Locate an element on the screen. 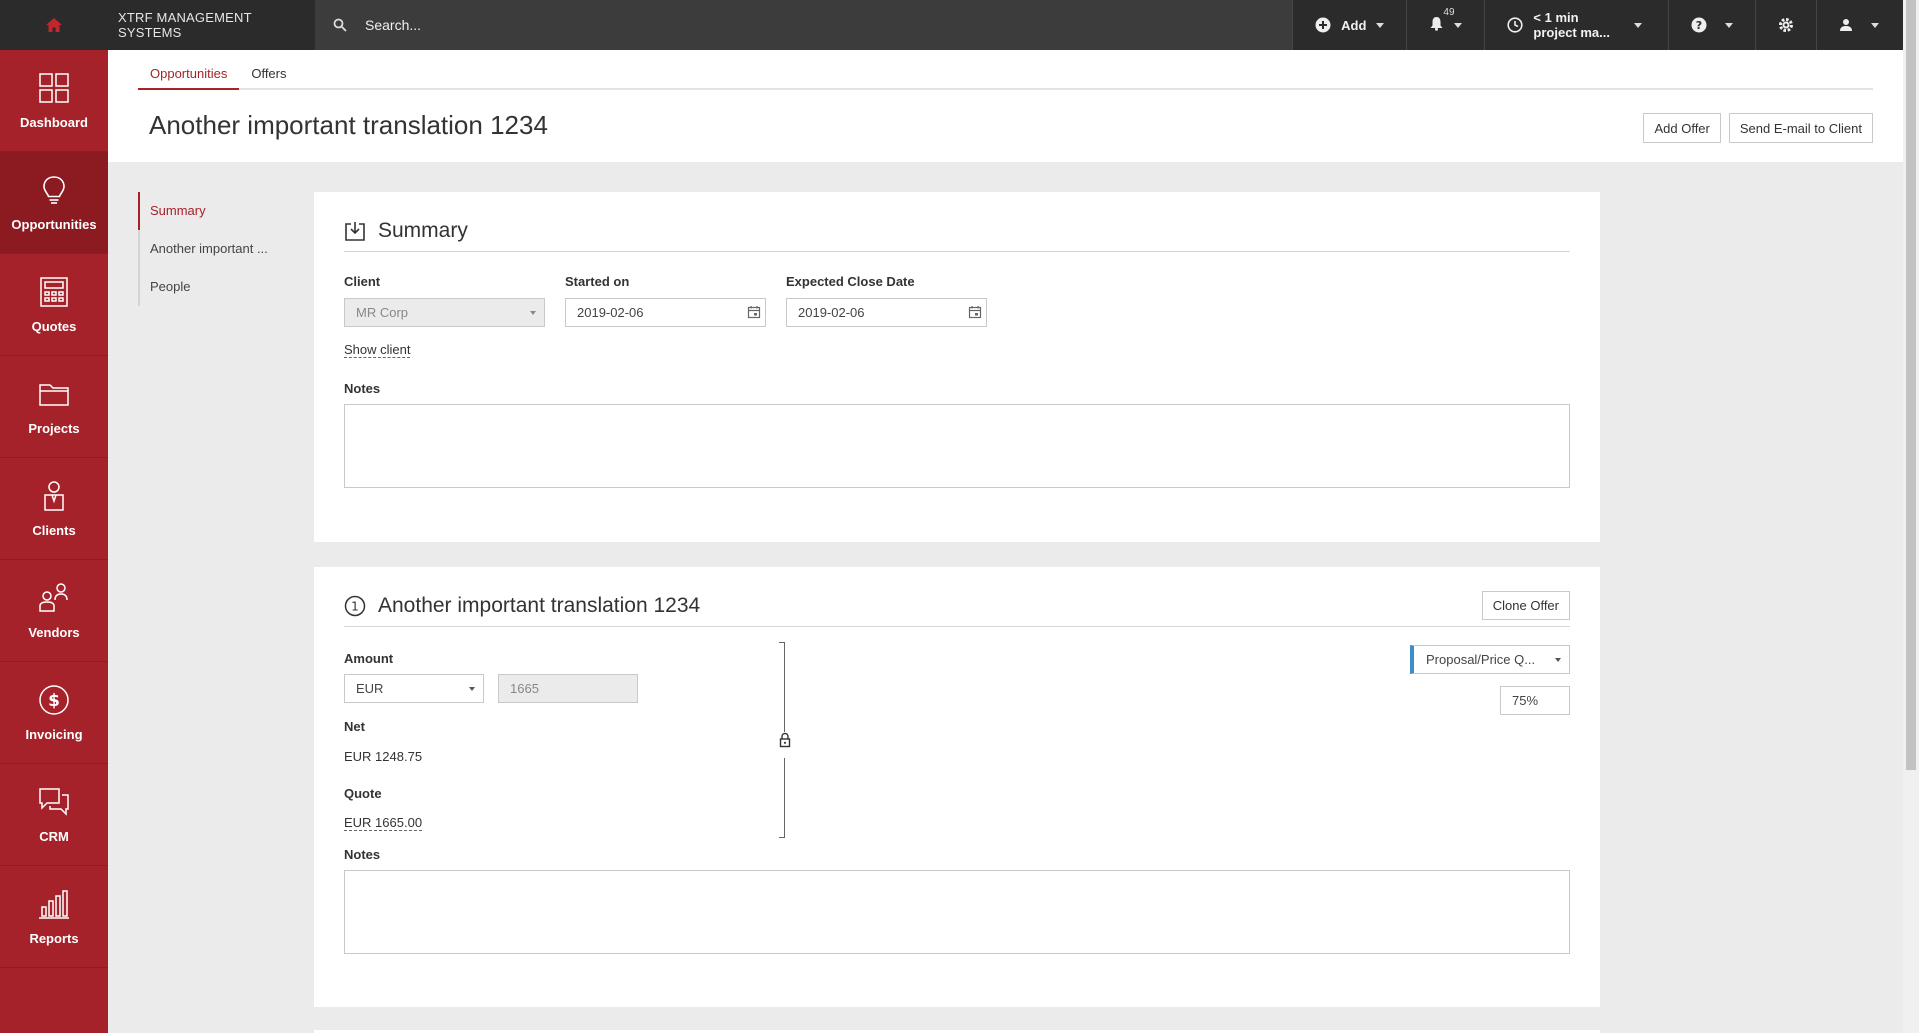  section-subnav: Summary Another important ... People is located at coordinates (215, 249).